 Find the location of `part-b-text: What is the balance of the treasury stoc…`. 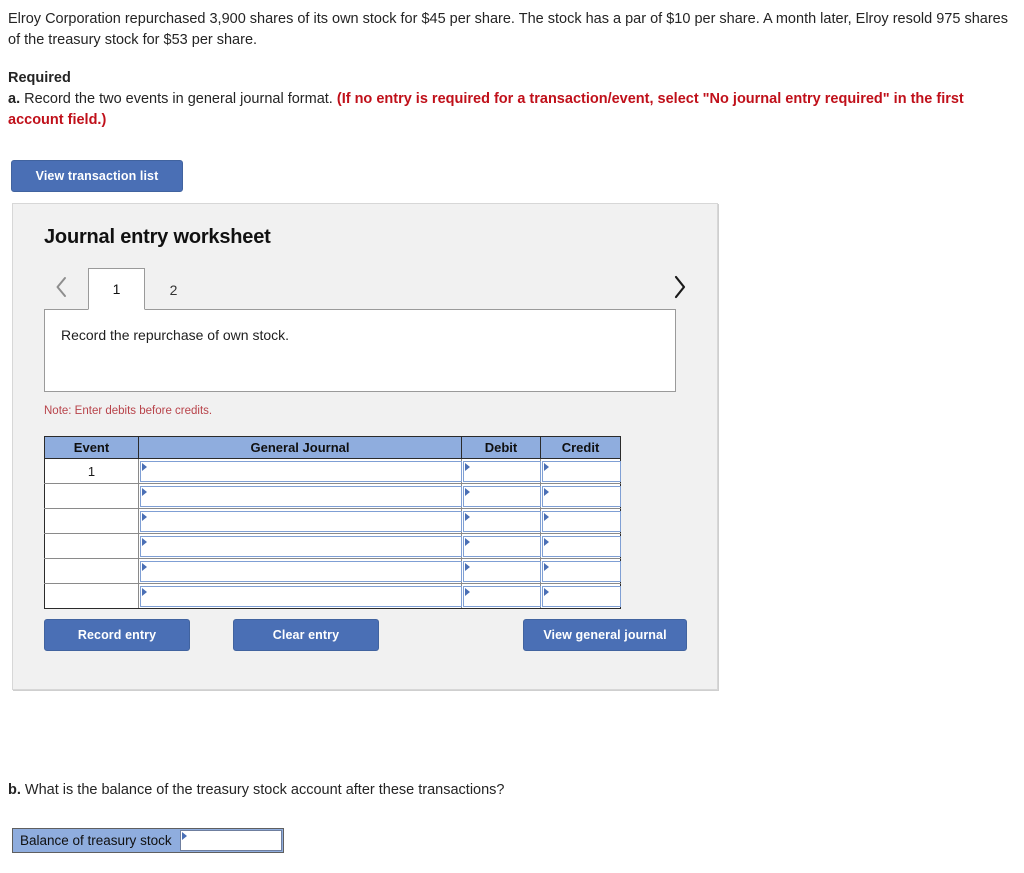

part-b-text: What is the balance of the treasury stoc… is located at coordinates (264, 790).